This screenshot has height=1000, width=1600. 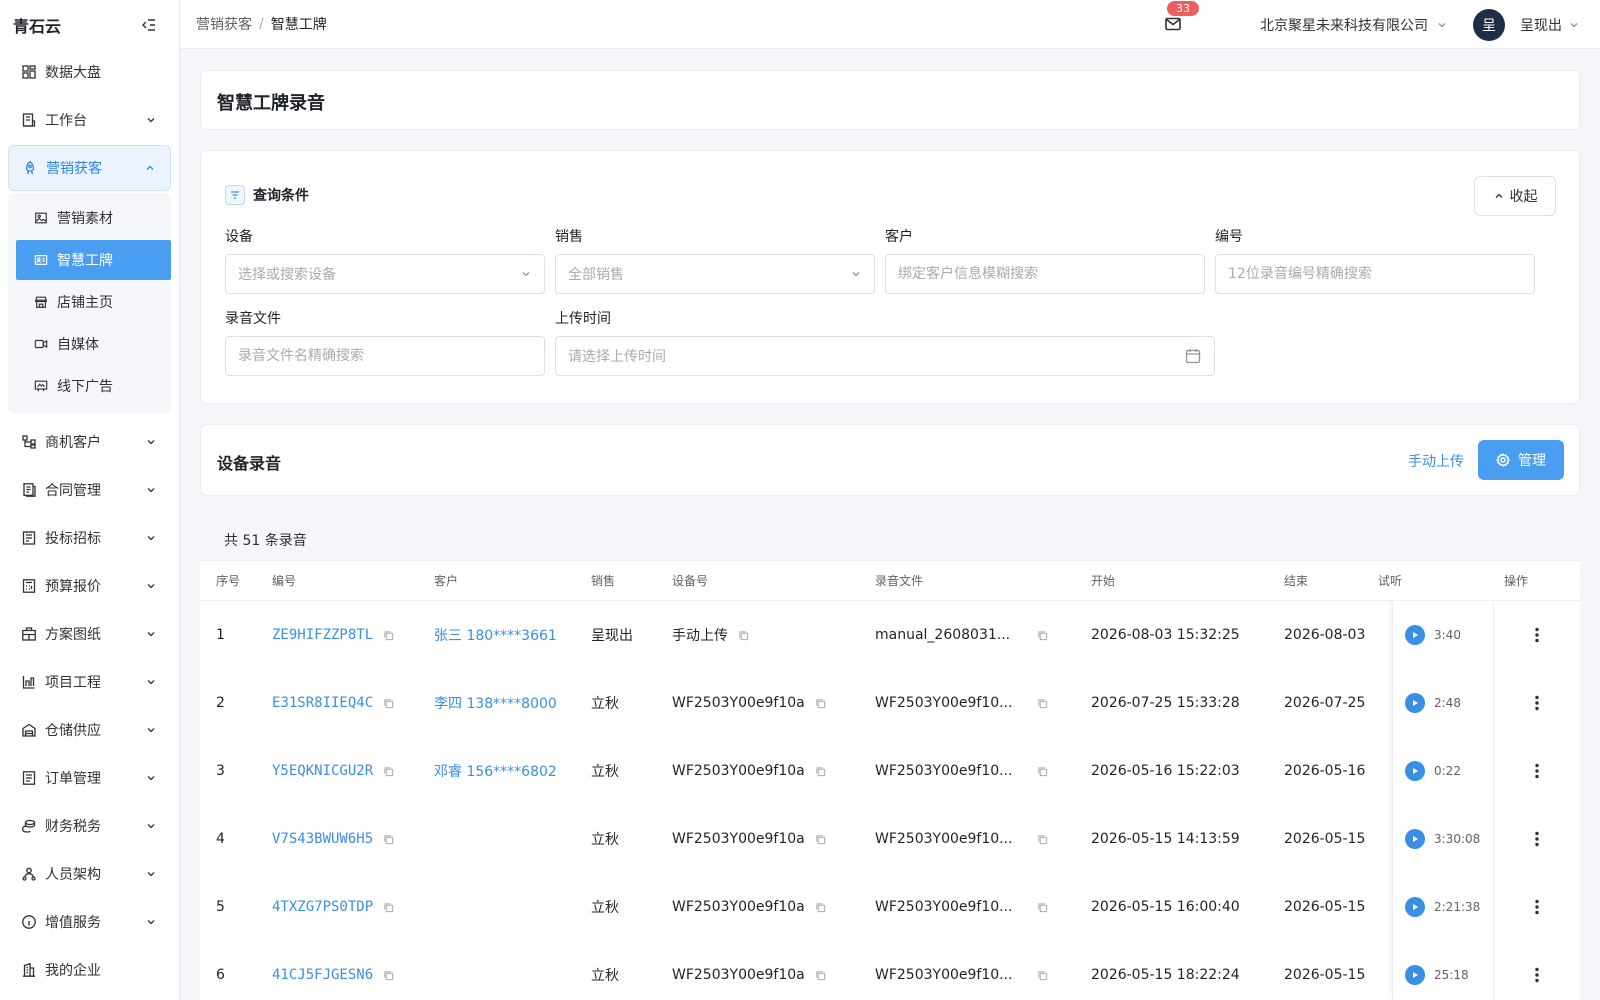 What do you see at coordinates (605, 840) in the screenshot?
I see `sales-name: 立秋` at bounding box center [605, 840].